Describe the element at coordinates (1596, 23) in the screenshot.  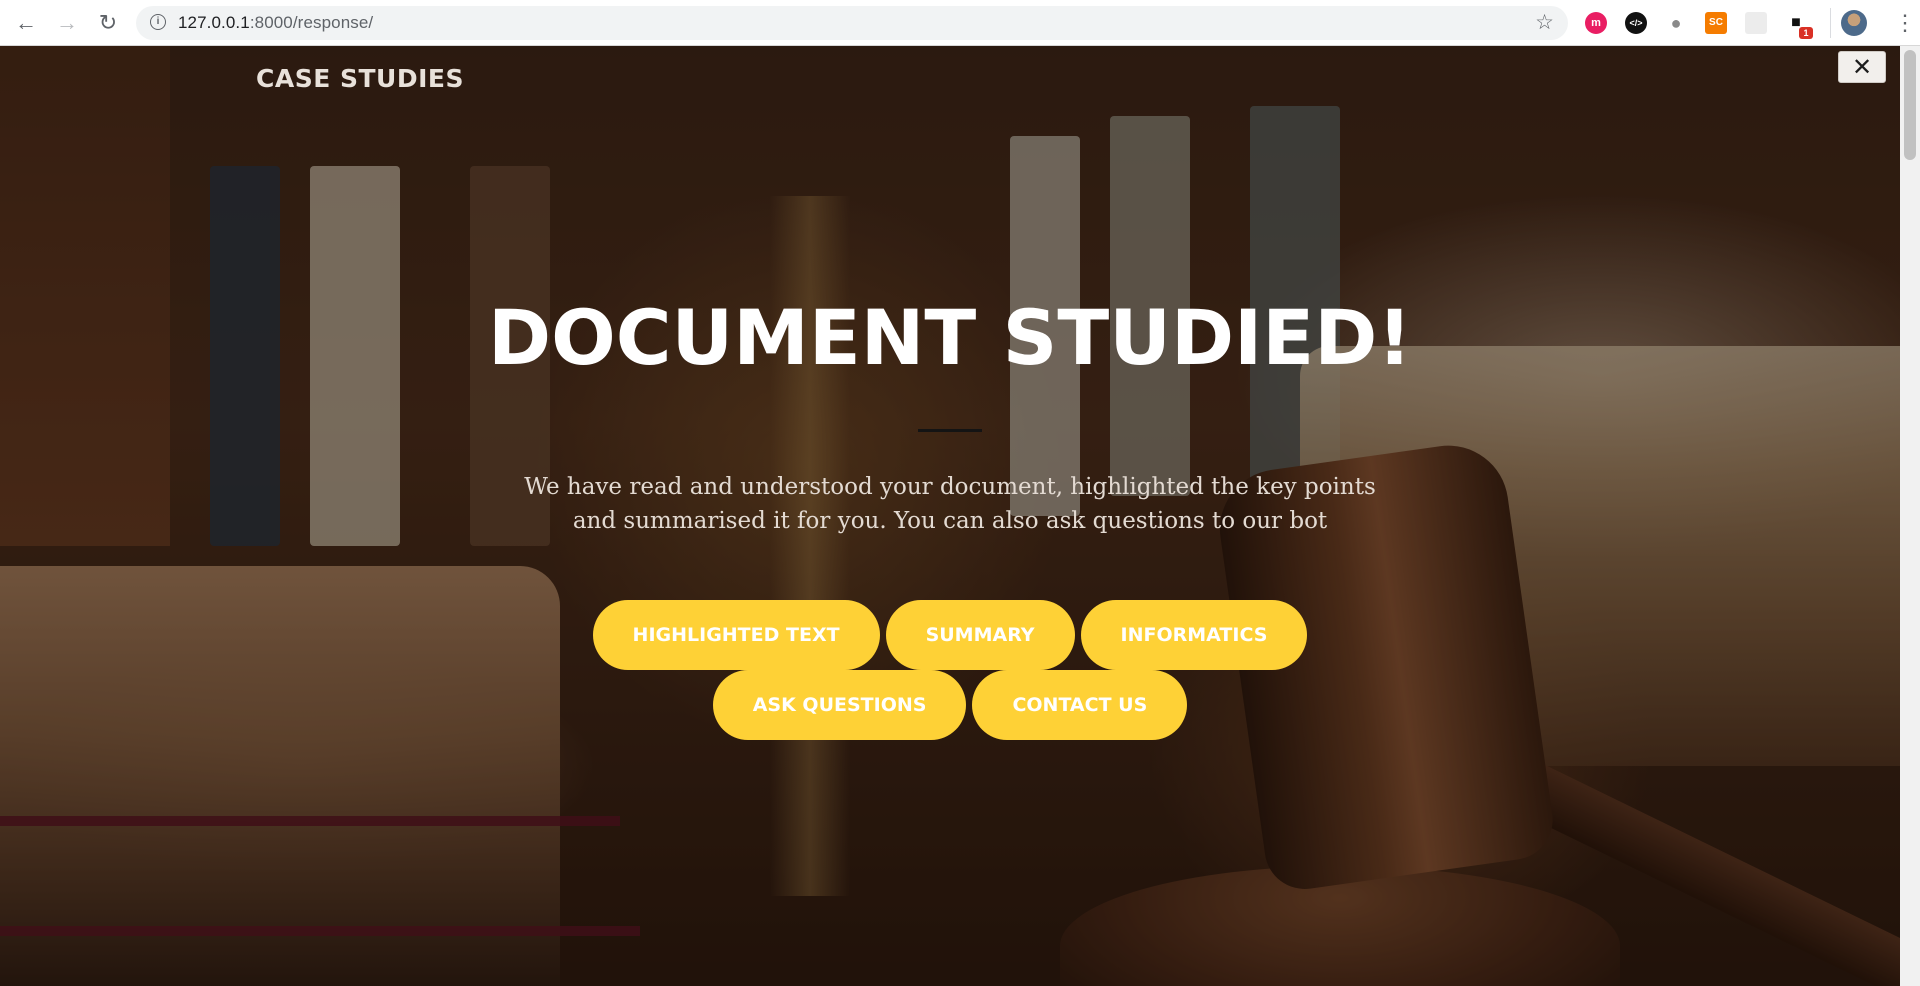
I see `m-extension-icon: m` at that location.